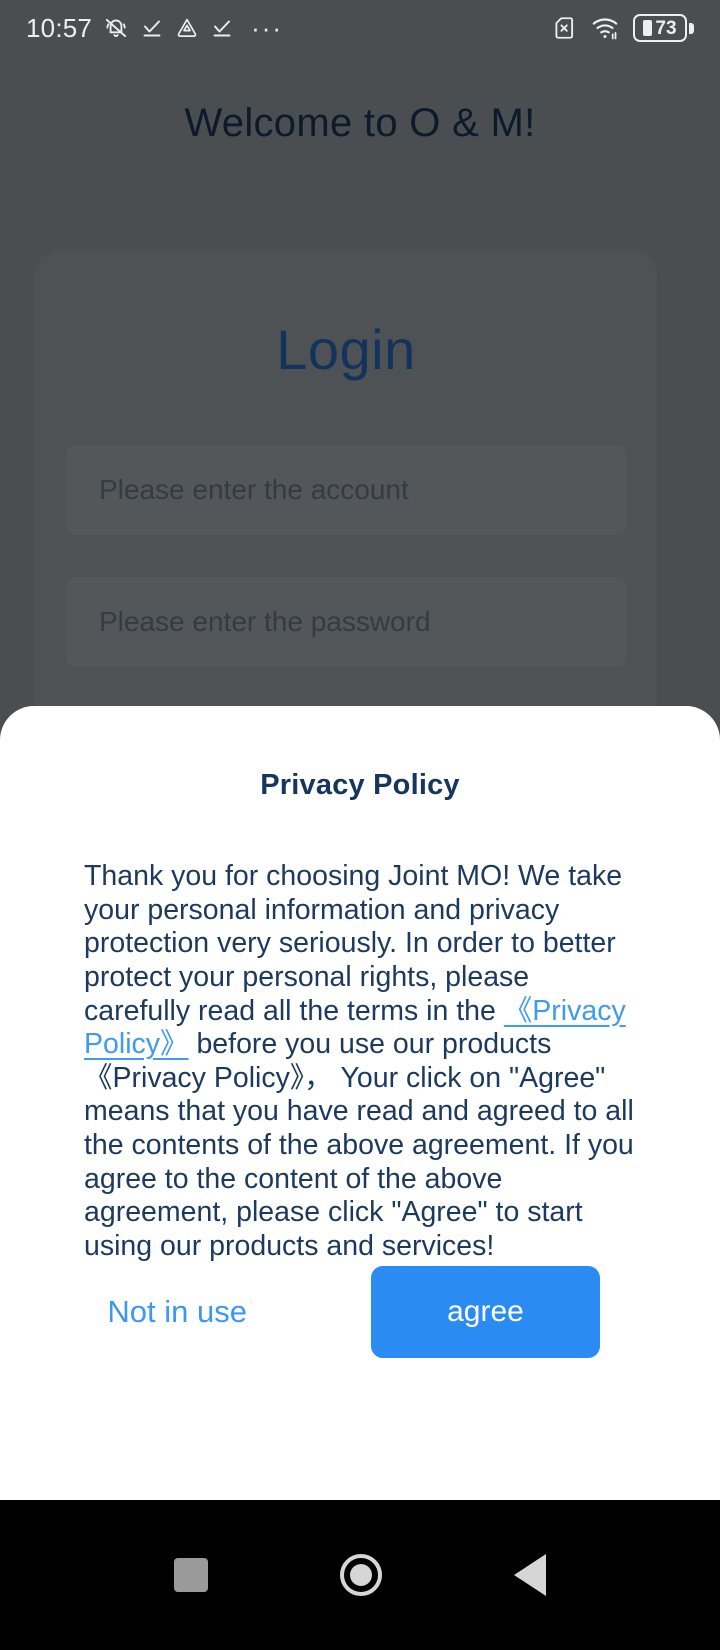 The width and height of the screenshot is (720, 1650). I want to click on bell-muted-icon, so click(116, 28).